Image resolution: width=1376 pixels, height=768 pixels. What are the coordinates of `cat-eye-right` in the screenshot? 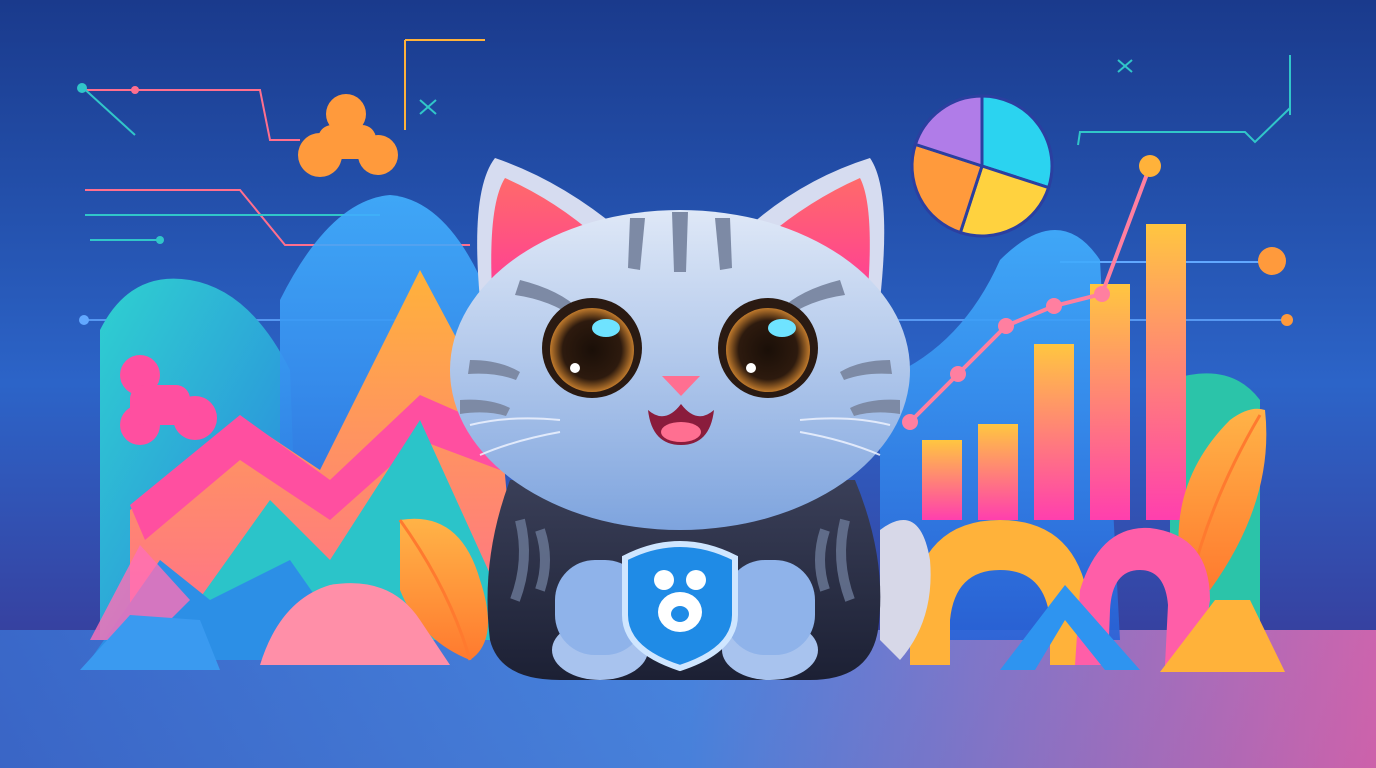 It's located at (768, 348).